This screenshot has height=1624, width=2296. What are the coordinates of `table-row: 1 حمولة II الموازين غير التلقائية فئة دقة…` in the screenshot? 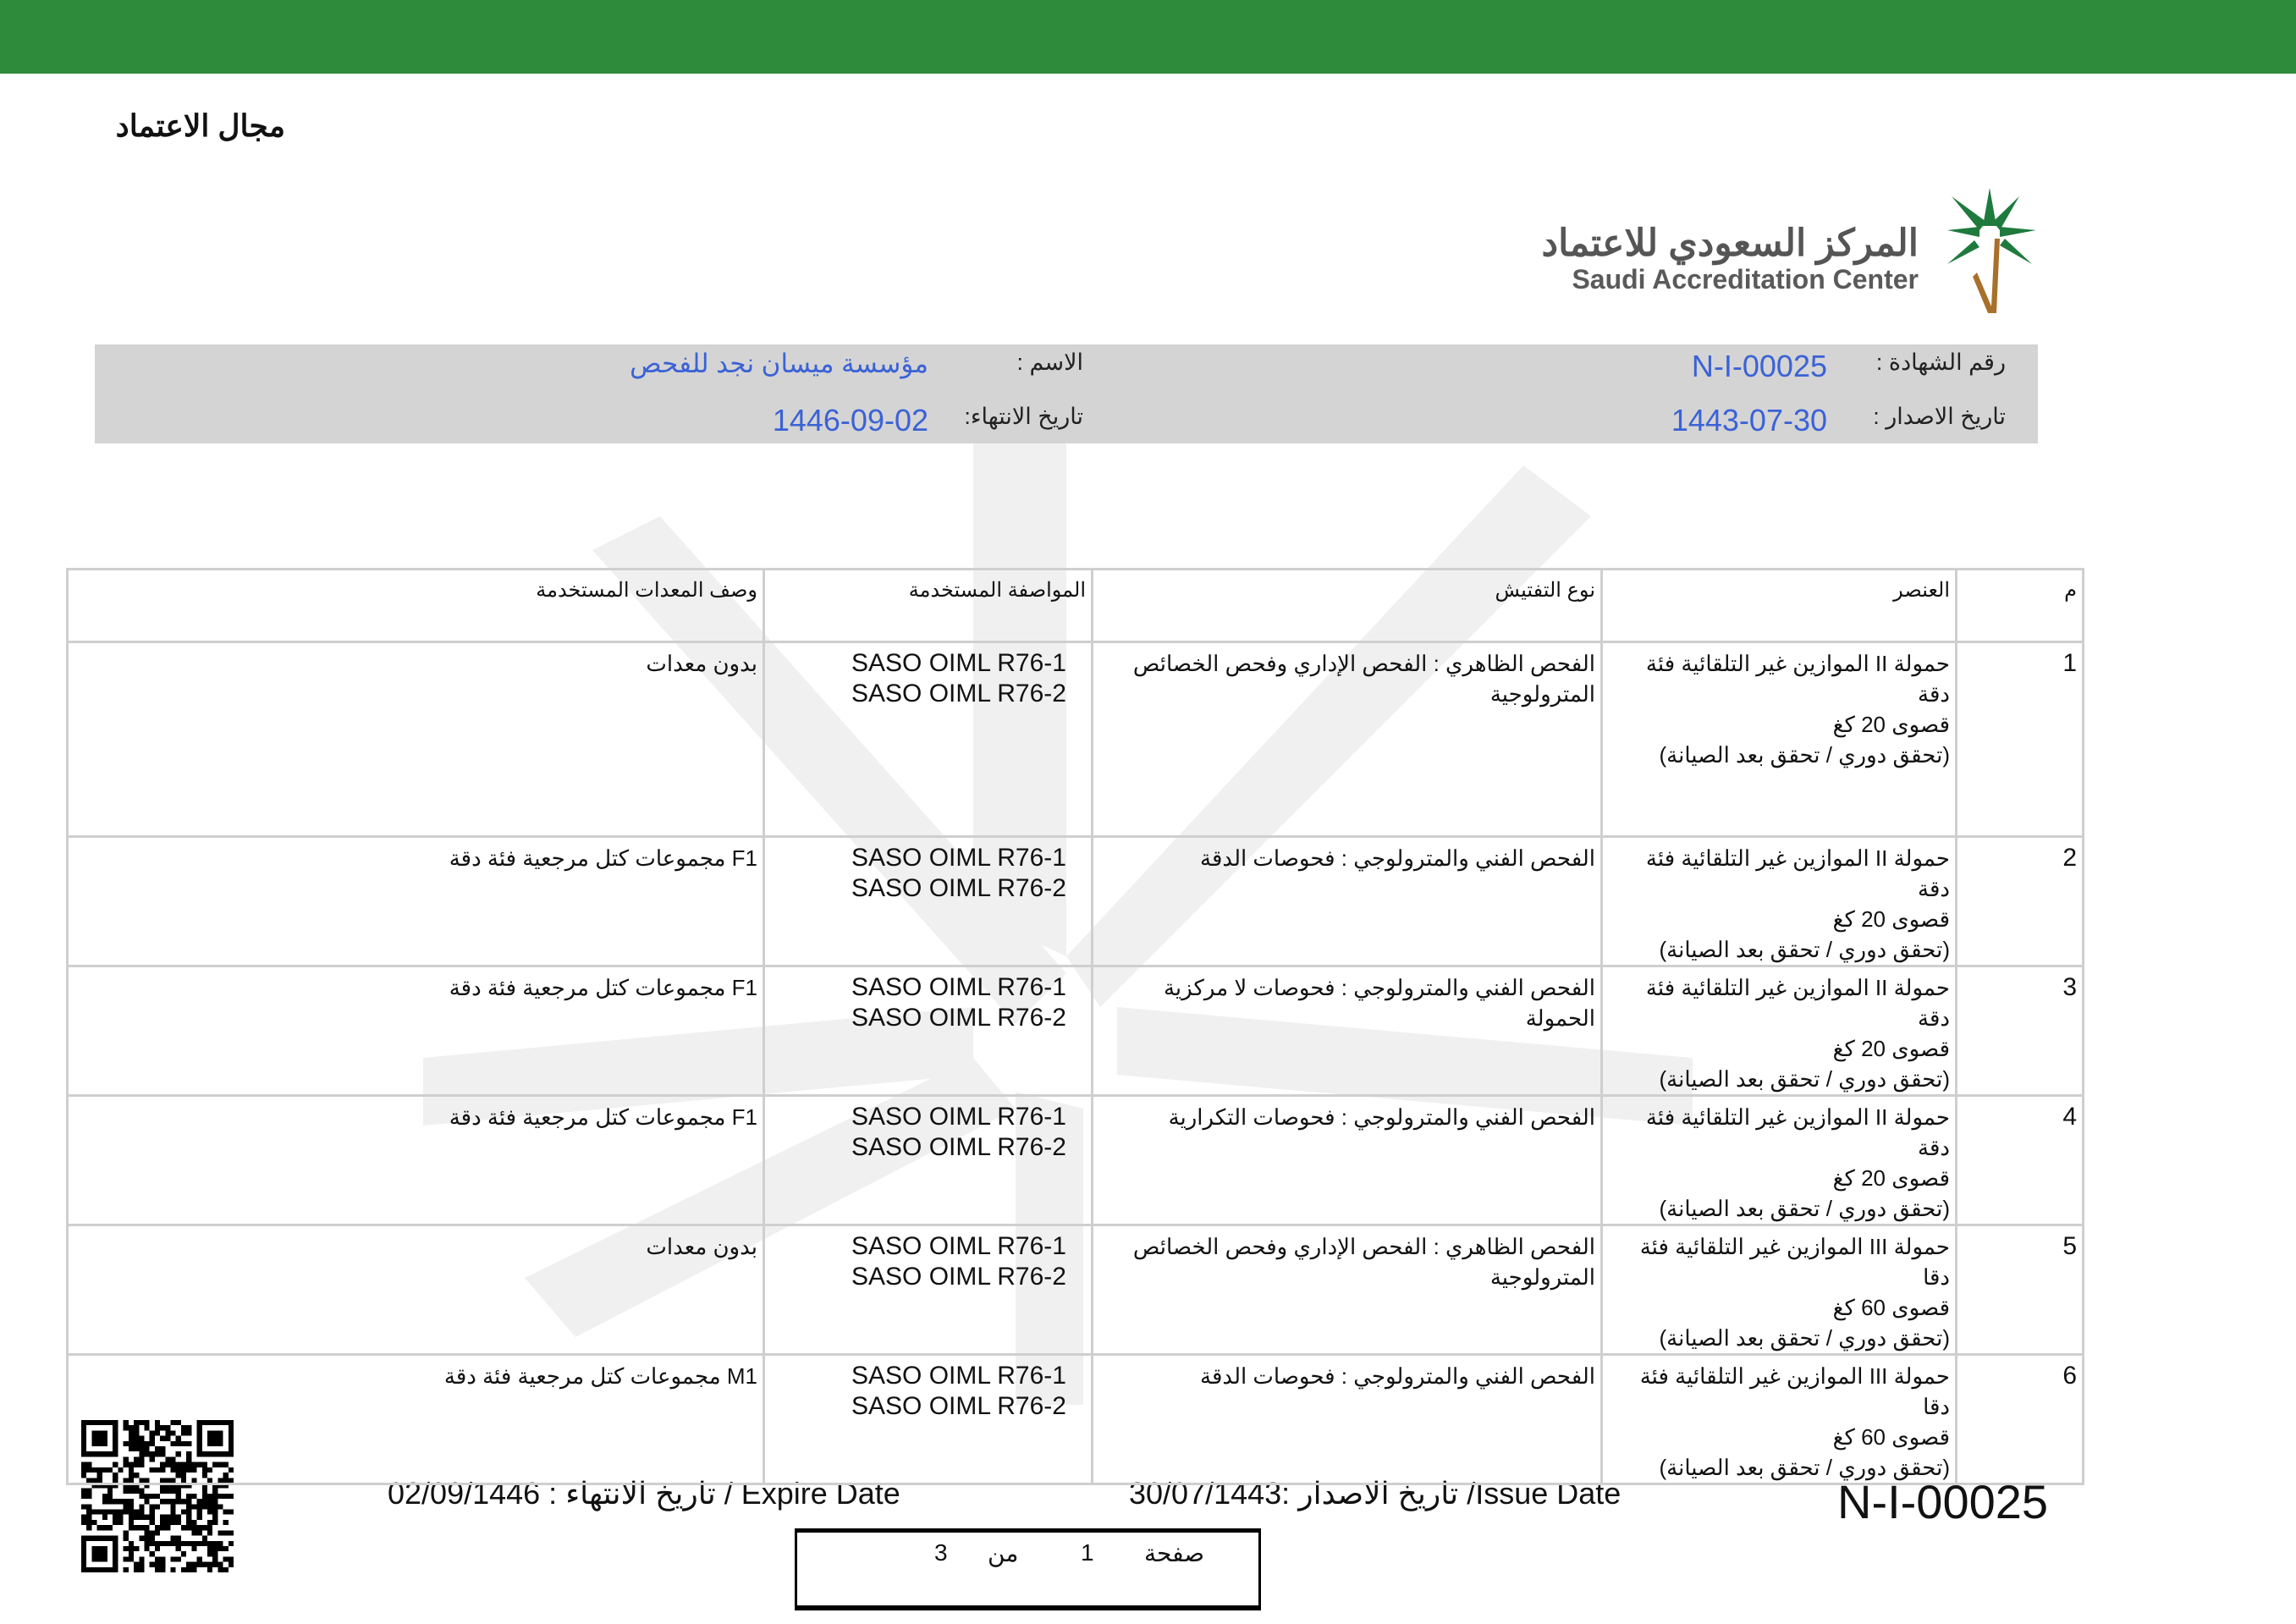 It's located at (1075, 740).